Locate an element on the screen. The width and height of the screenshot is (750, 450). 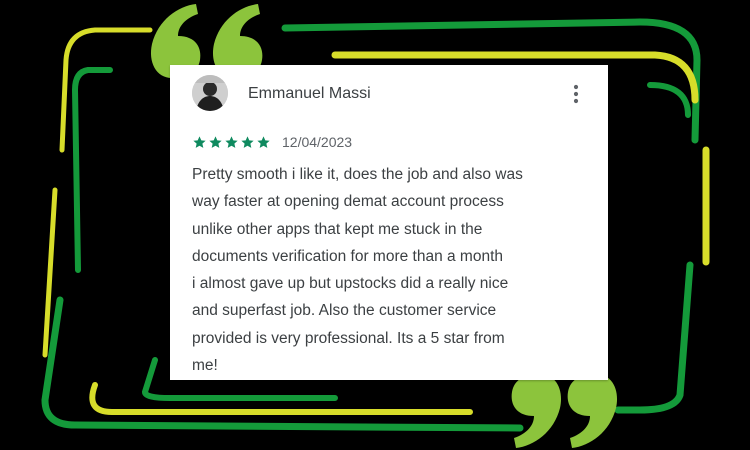
more-options-button is located at coordinates (576, 94).